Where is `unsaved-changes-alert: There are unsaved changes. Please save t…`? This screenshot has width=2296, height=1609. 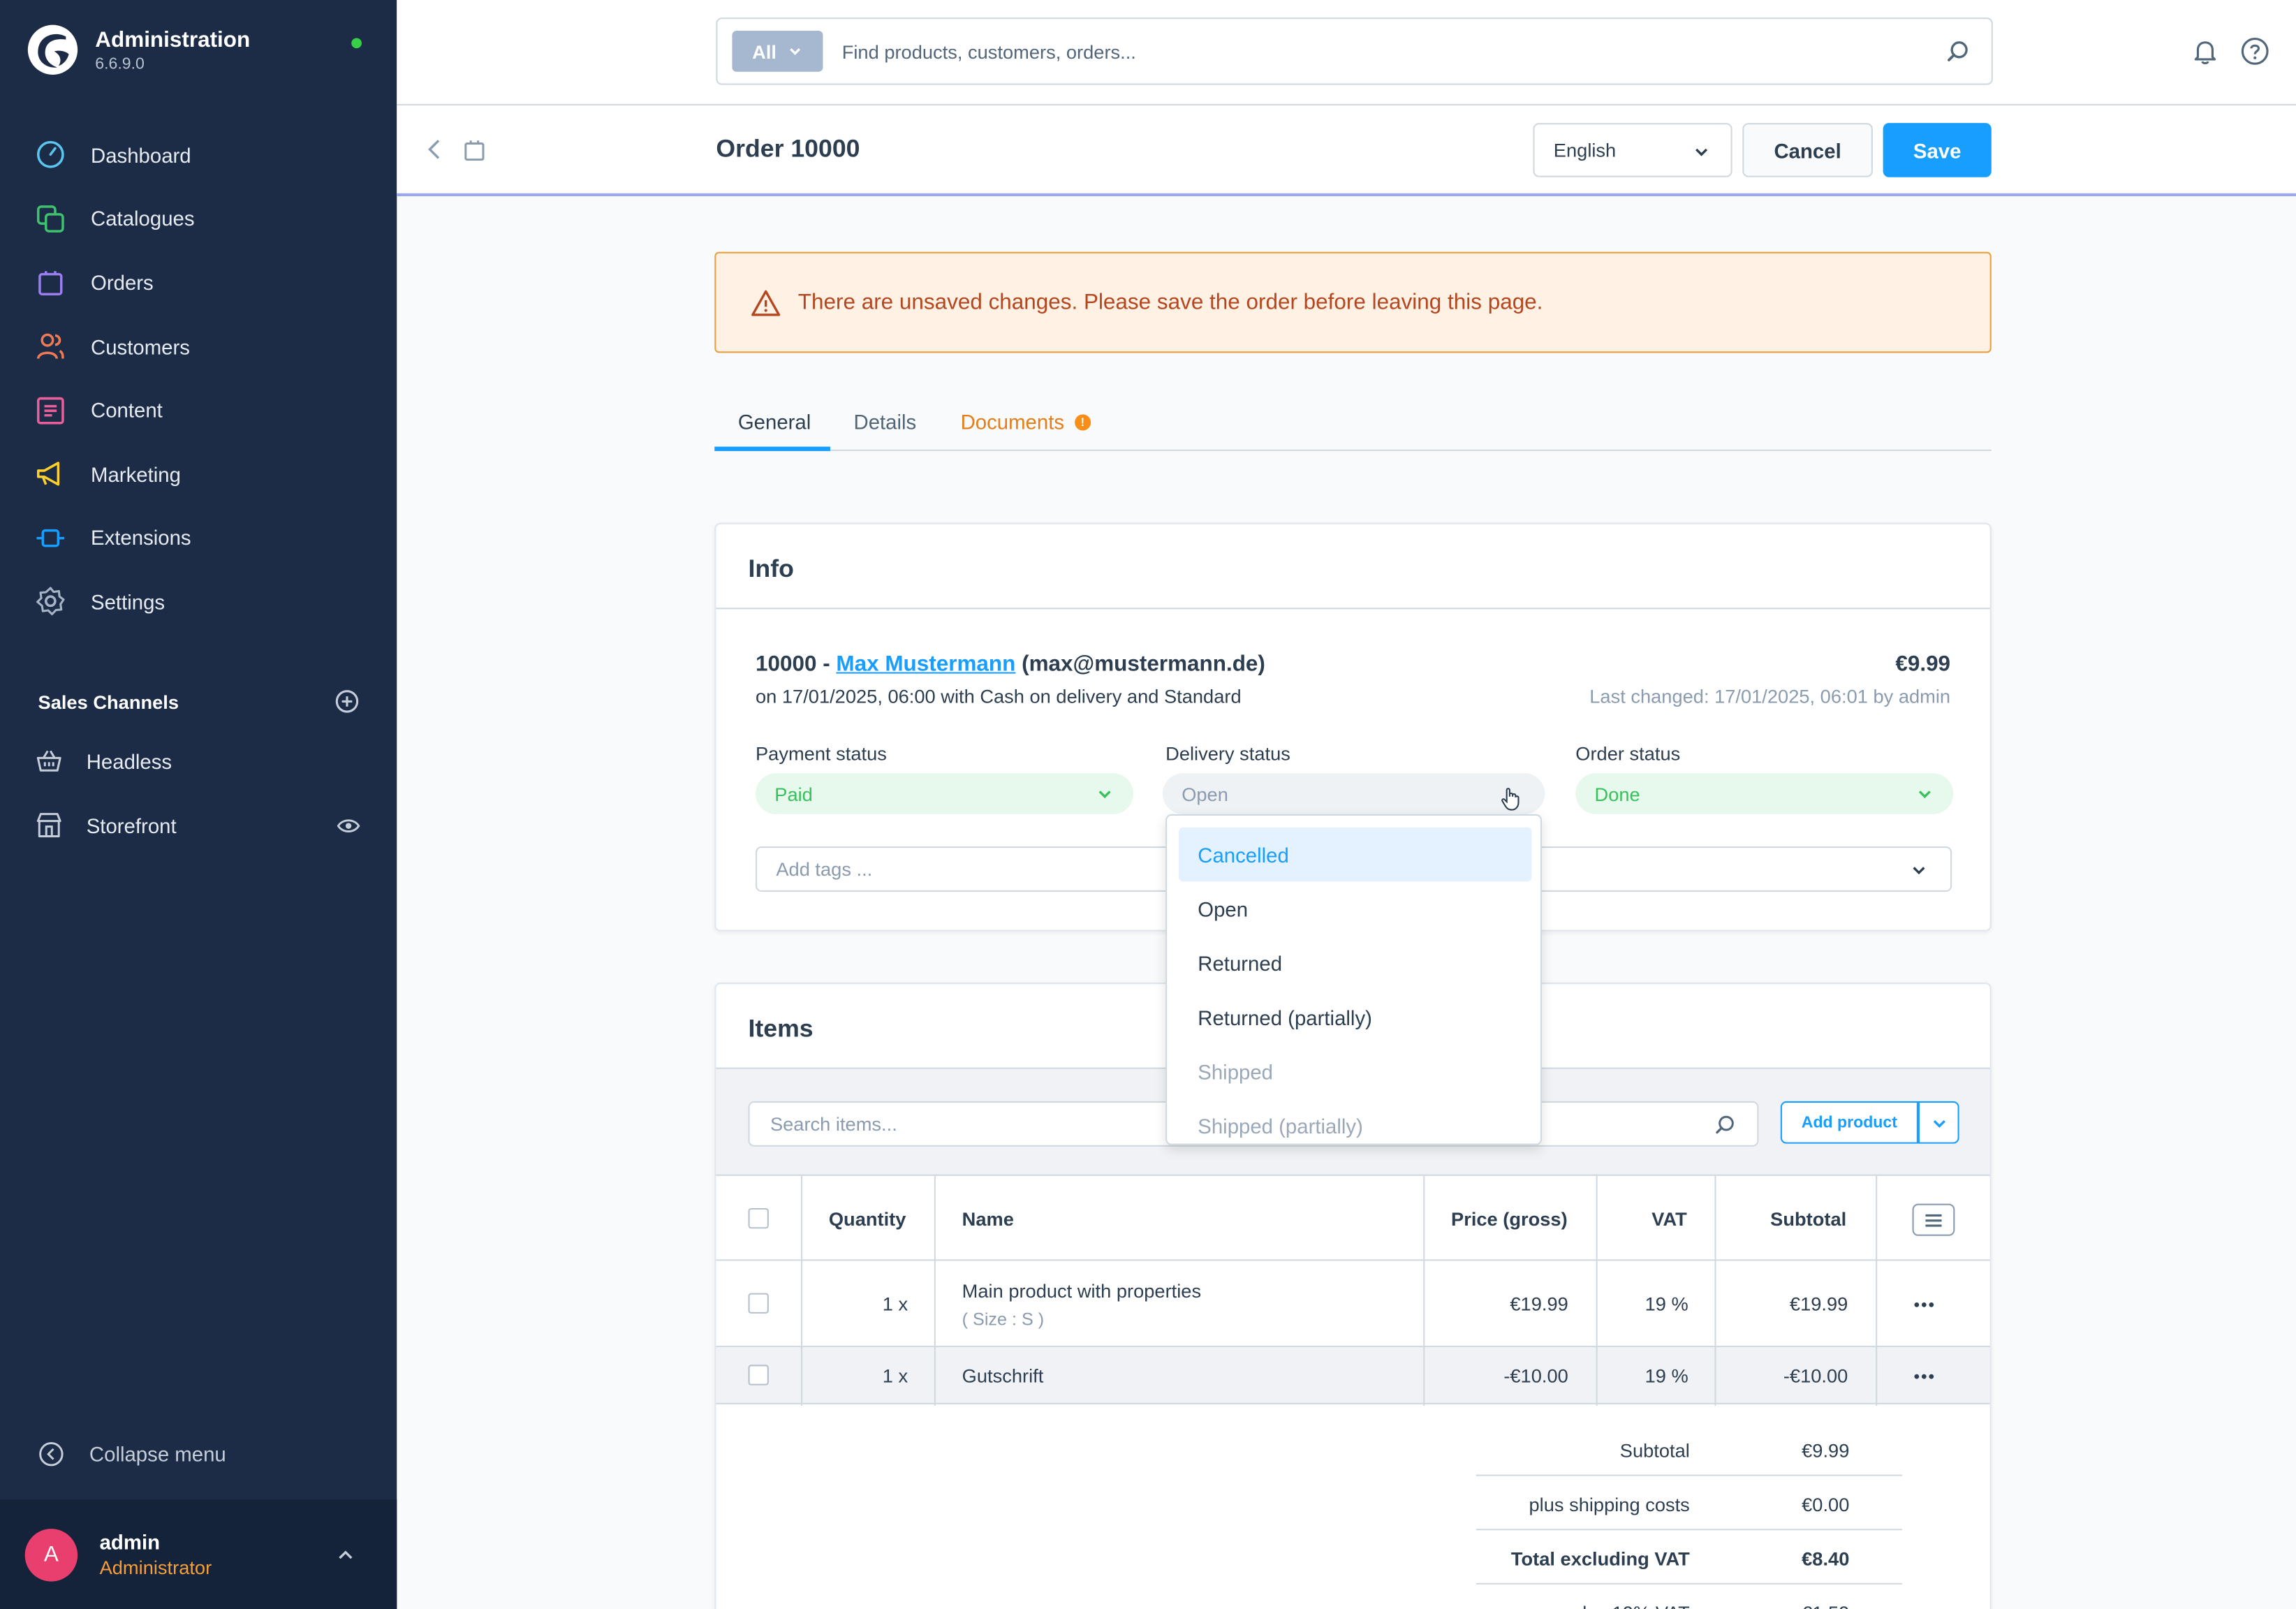
unsaved-changes-alert: There are unsaved changes. Please save t… is located at coordinates (1353, 302).